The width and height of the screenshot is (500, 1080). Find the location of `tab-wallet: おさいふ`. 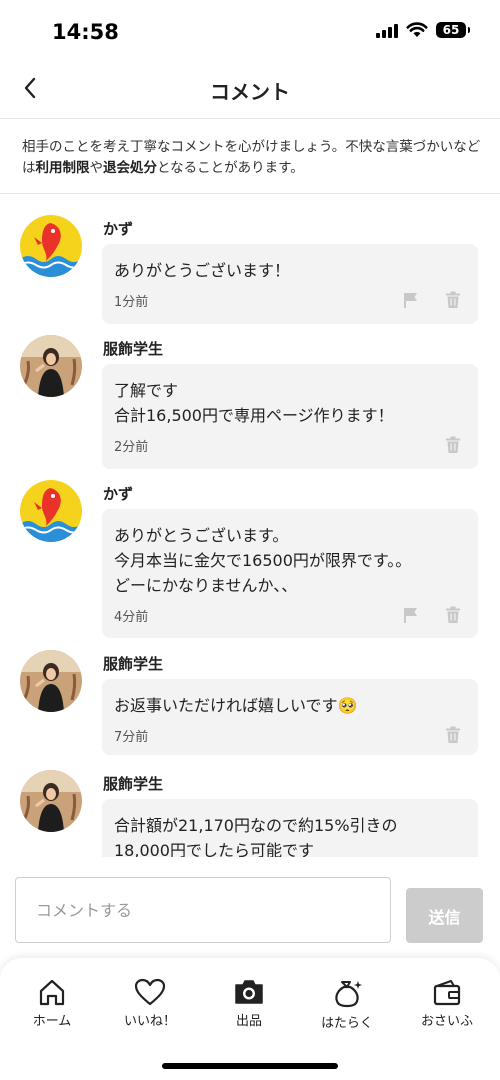

tab-wallet: おさいふ is located at coordinates (447, 1003).